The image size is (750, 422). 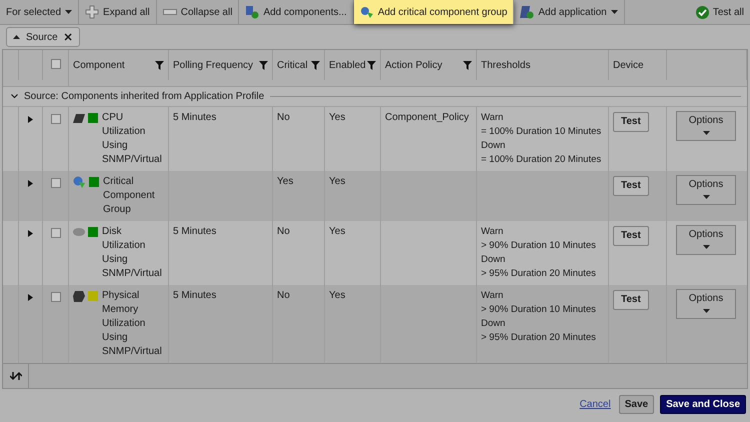 What do you see at coordinates (413, 65) in the screenshot?
I see `column-header: Action Policy` at bounding box center [413, 65].